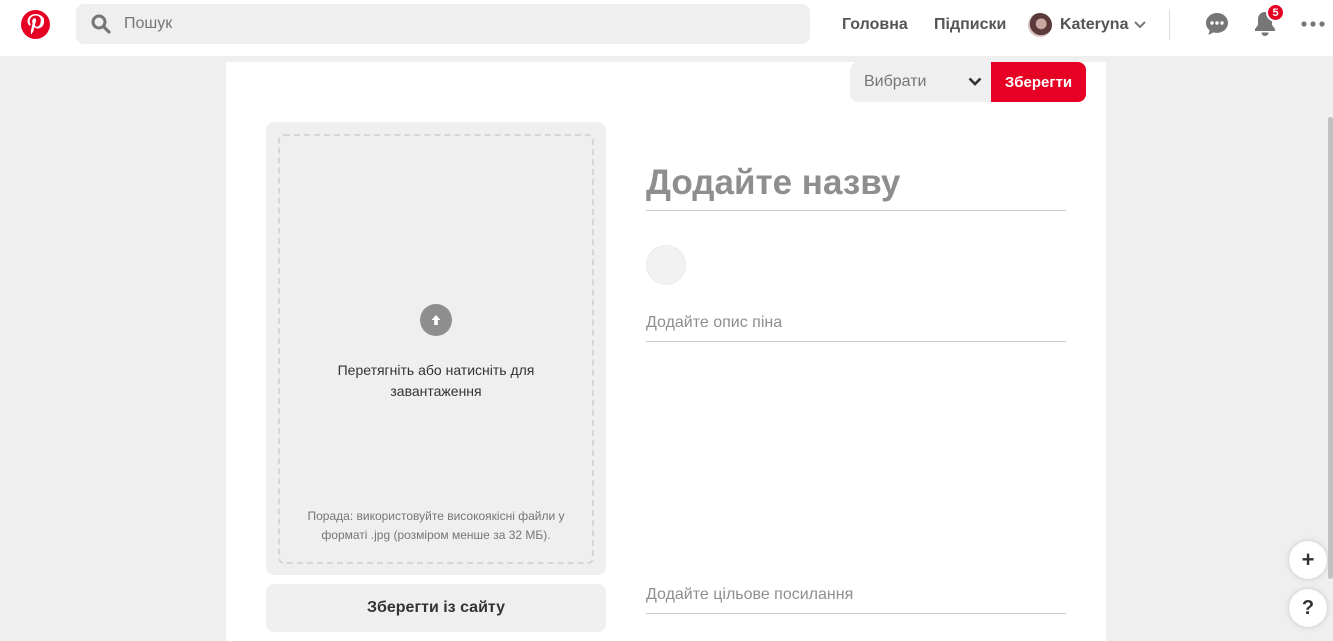 This screenshot has height=641, width=1333. Describe the element at coordinates (1217, 24) in the screenshot. I see `message-icon` at that location.